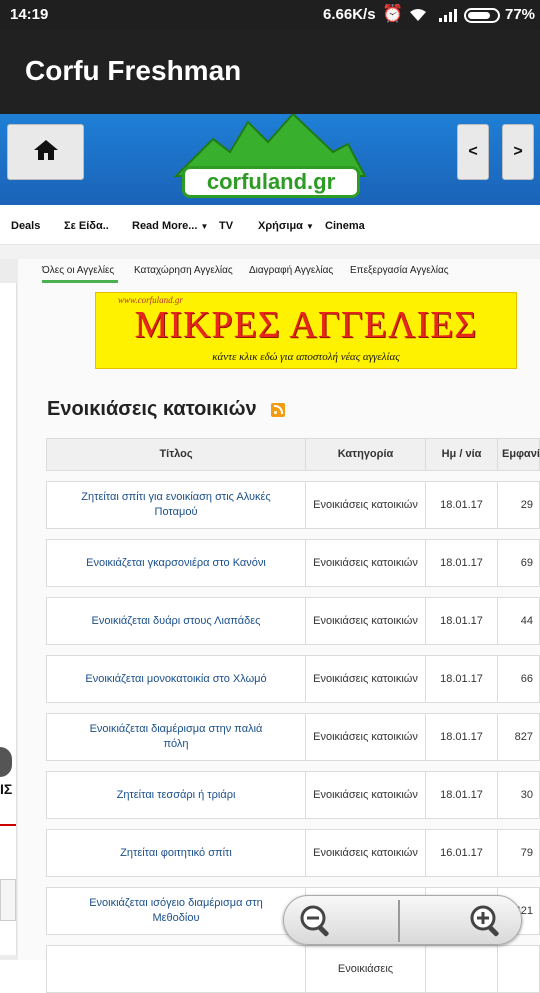 This screenshot has height=993, width=540. Describe the element at coordinates (526, 795) in the screenshot. I see `ad-views: 30` at that location.